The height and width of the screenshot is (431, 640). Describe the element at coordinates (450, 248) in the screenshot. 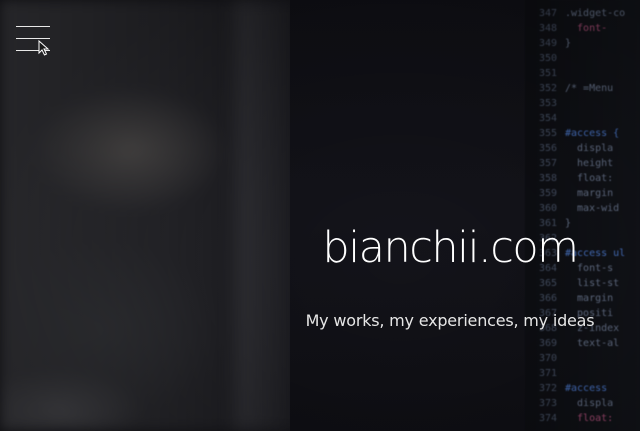

I see `site-title: bianchii.com` at that location.